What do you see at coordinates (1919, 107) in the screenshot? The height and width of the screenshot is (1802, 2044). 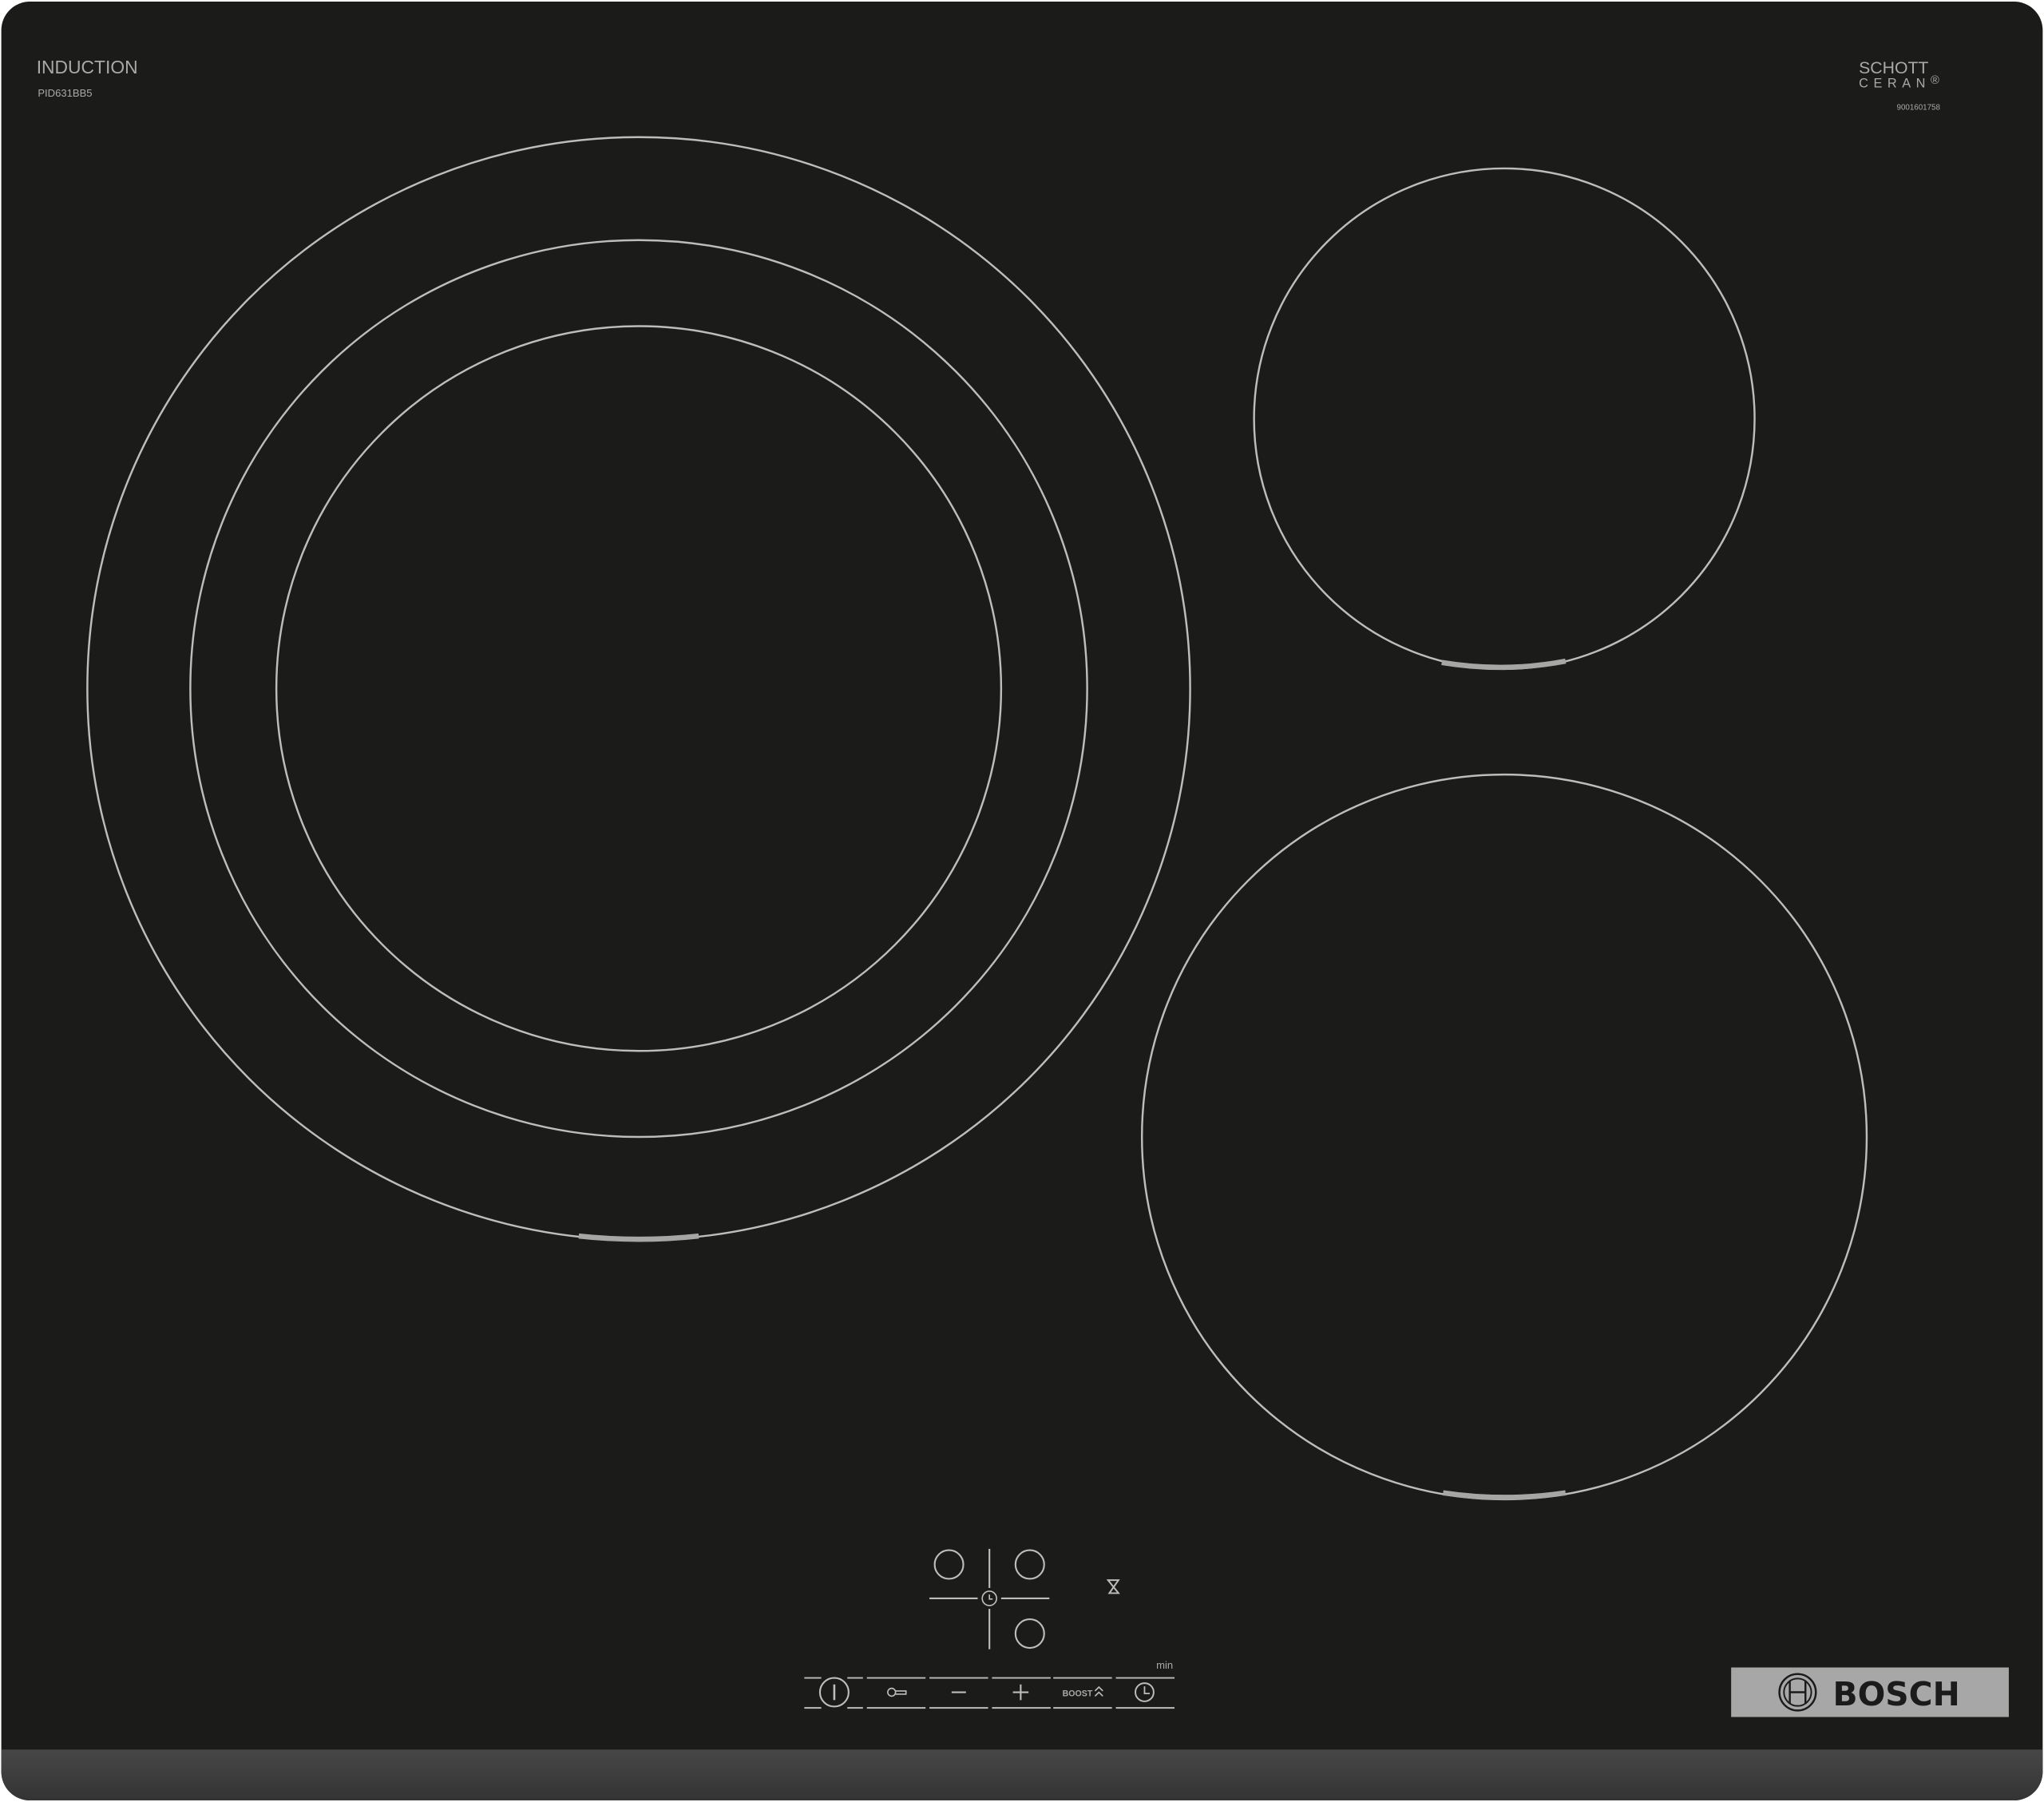 I see `serial-number: 9001601758` at bounding box center [1919, 107].